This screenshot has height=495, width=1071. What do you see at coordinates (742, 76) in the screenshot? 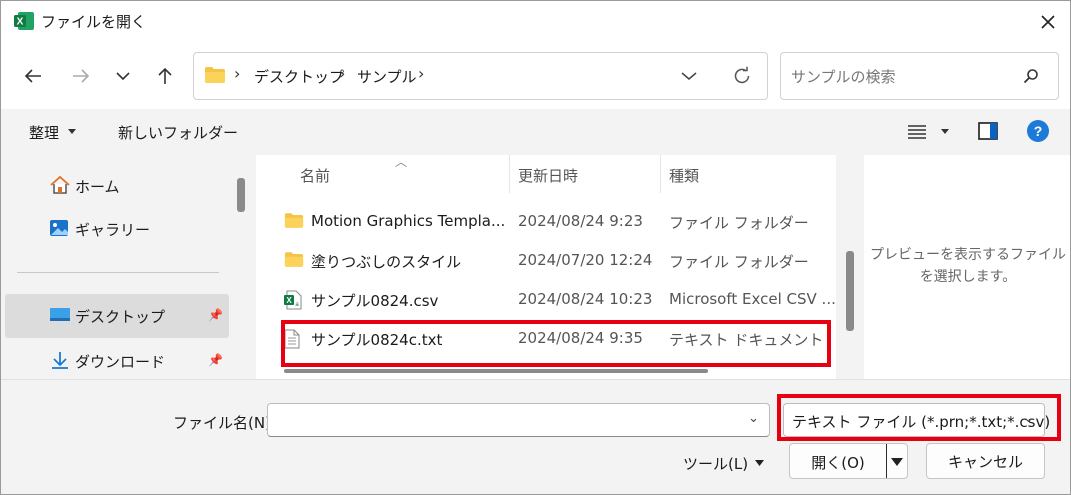
I see `refresh-icon` at bounding box center [742, 76].